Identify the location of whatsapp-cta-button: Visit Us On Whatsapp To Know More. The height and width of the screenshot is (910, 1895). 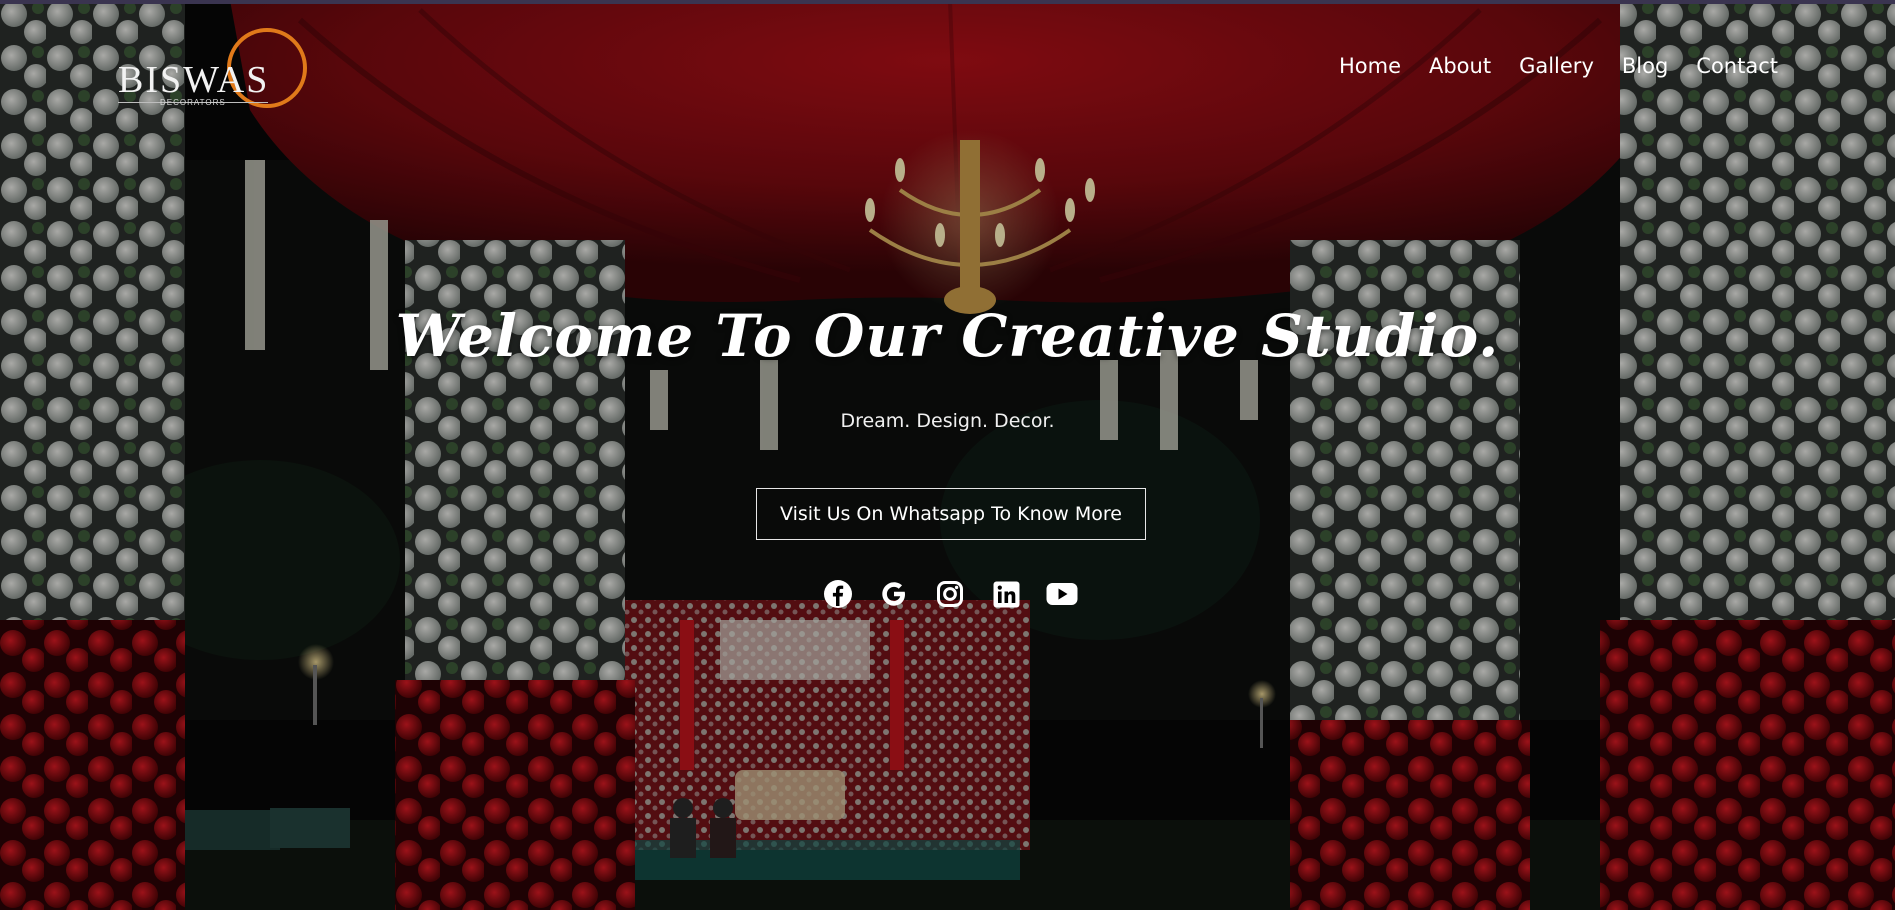
(951, 514).